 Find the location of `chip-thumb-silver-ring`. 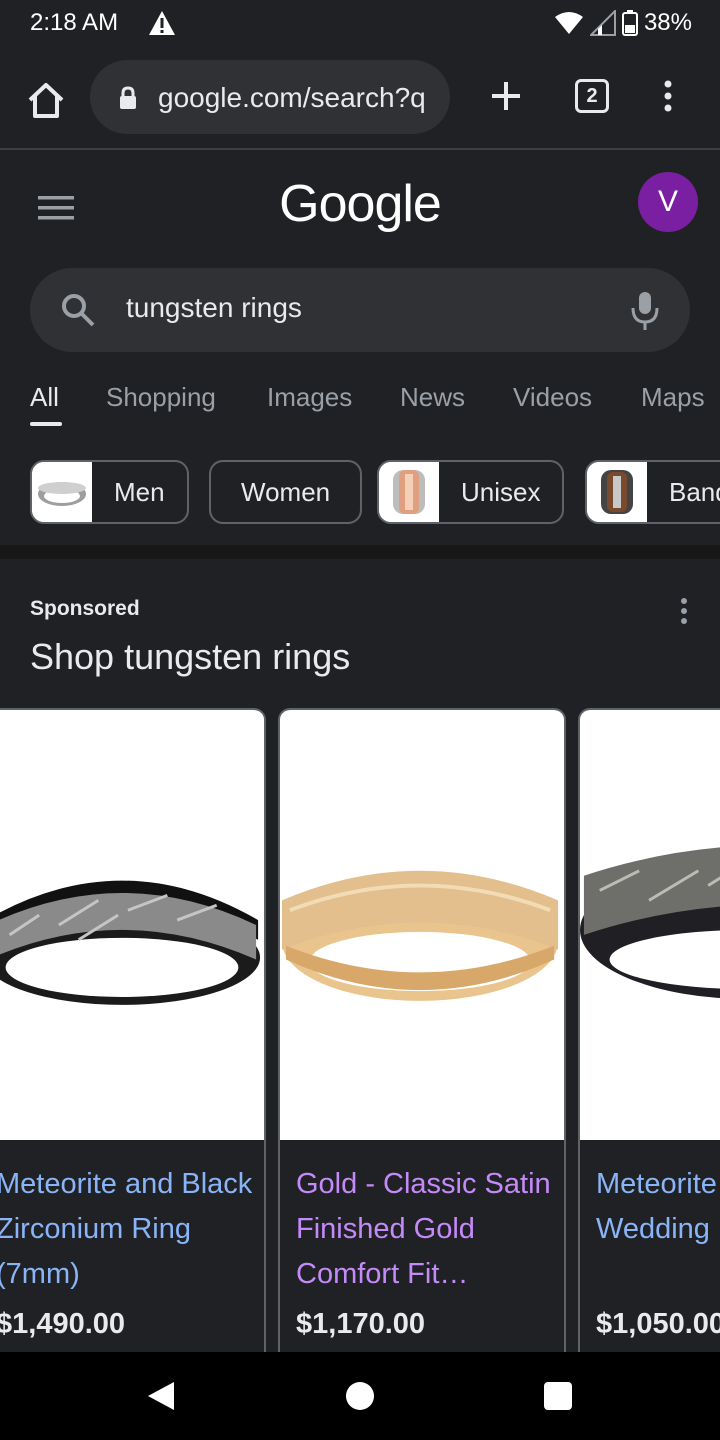

chip-thumb-silver-ring is located at coordinates (62, 492).